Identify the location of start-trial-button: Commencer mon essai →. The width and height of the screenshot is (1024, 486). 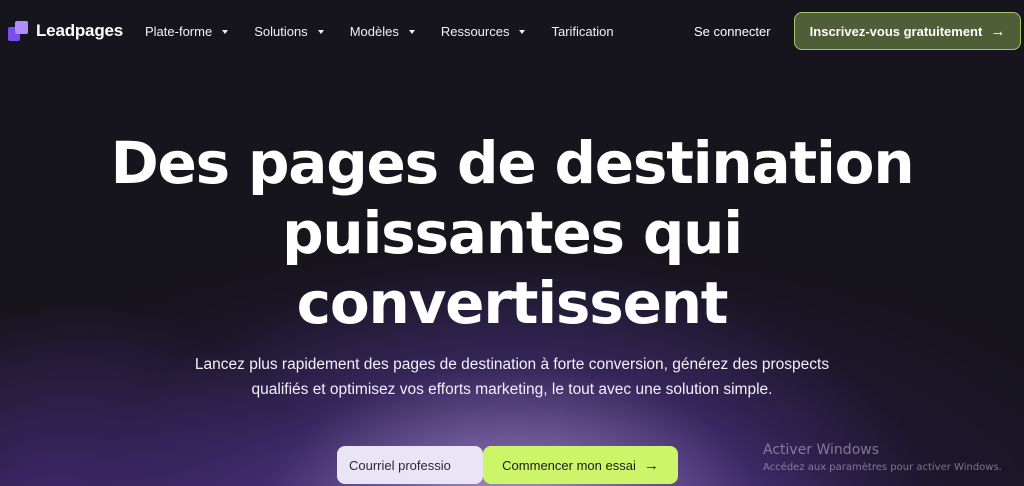
(580, 465).